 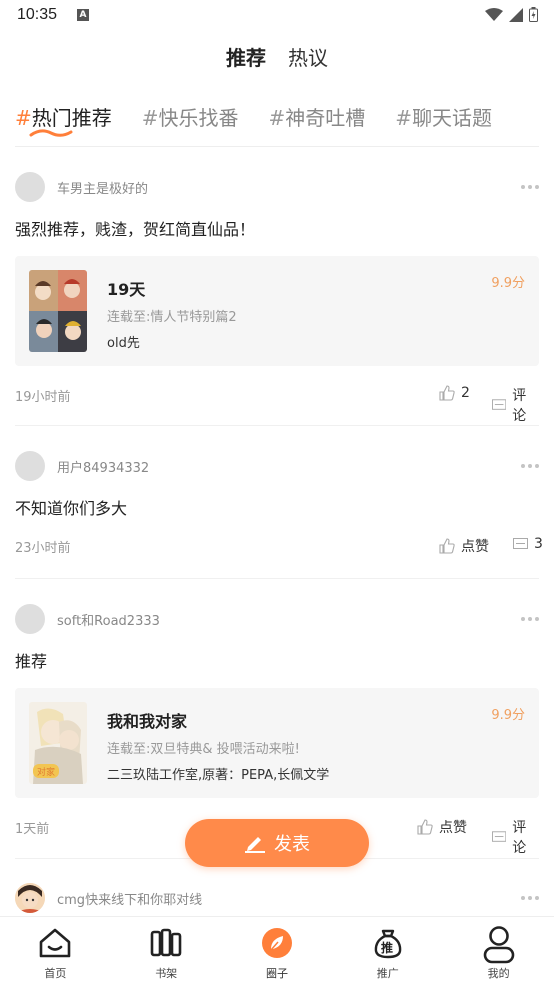 What do you see at coordinates (203, 749) in the screenshot?
I see `book-update-status: 连载至:双旦特典& 投喂活动来啦!` at bounding box center [203, 749].